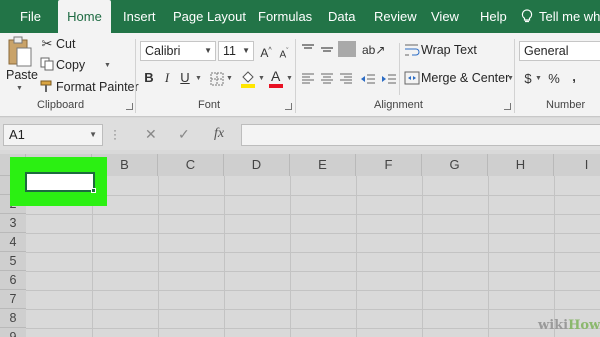  What do you see at coordinates (288, 106) in the screenshot?
I see `font-launcher-icon` at bounding box center [288, 106].